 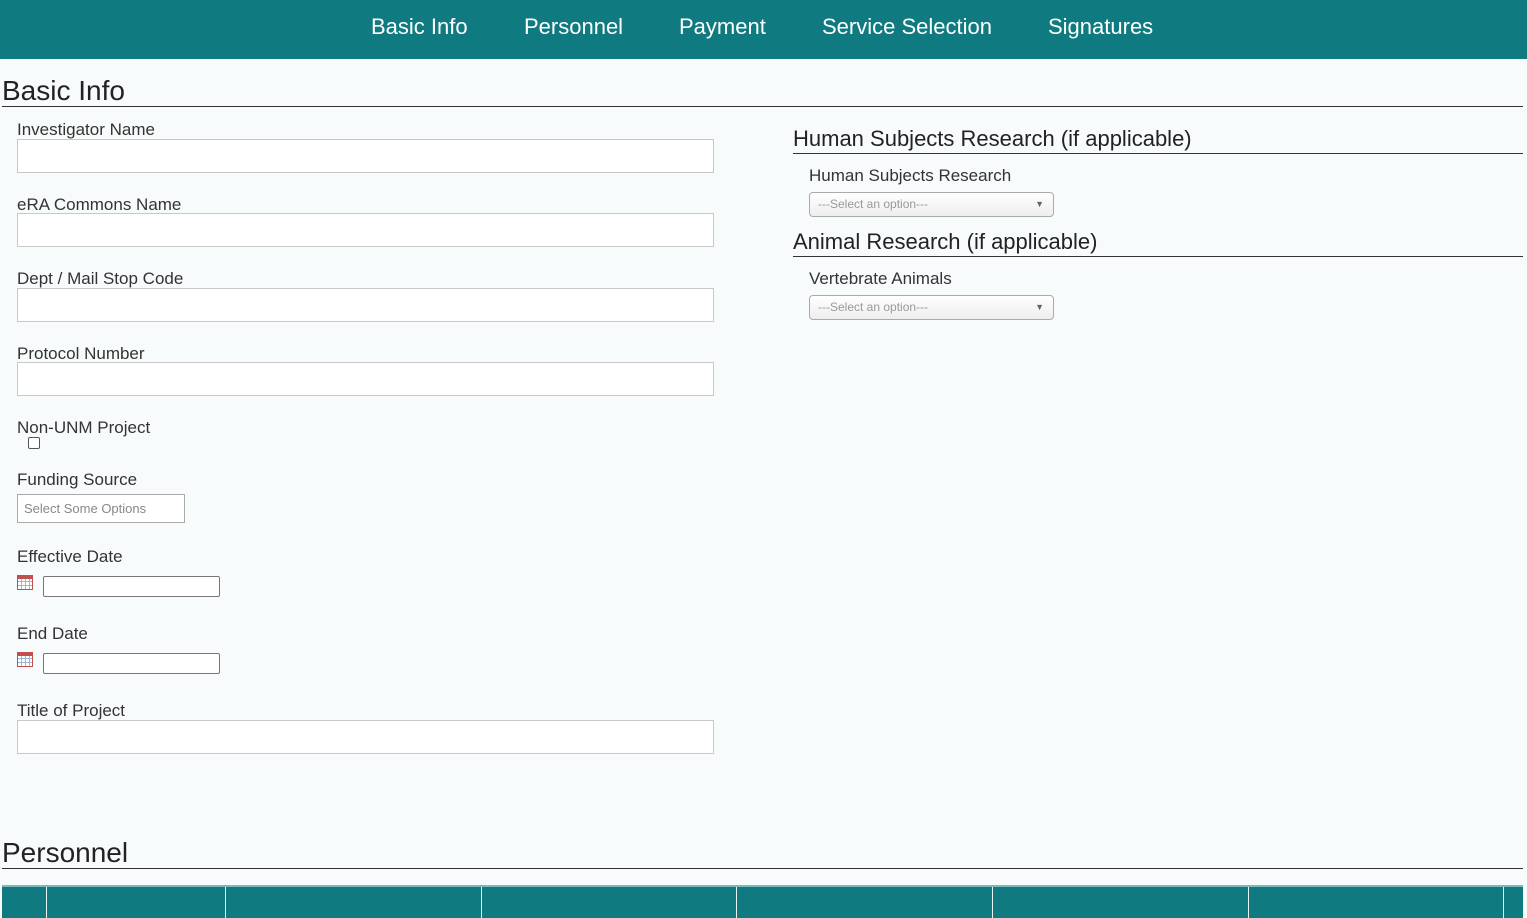 I want to click on end-date-input, so click(x=131, y=663).